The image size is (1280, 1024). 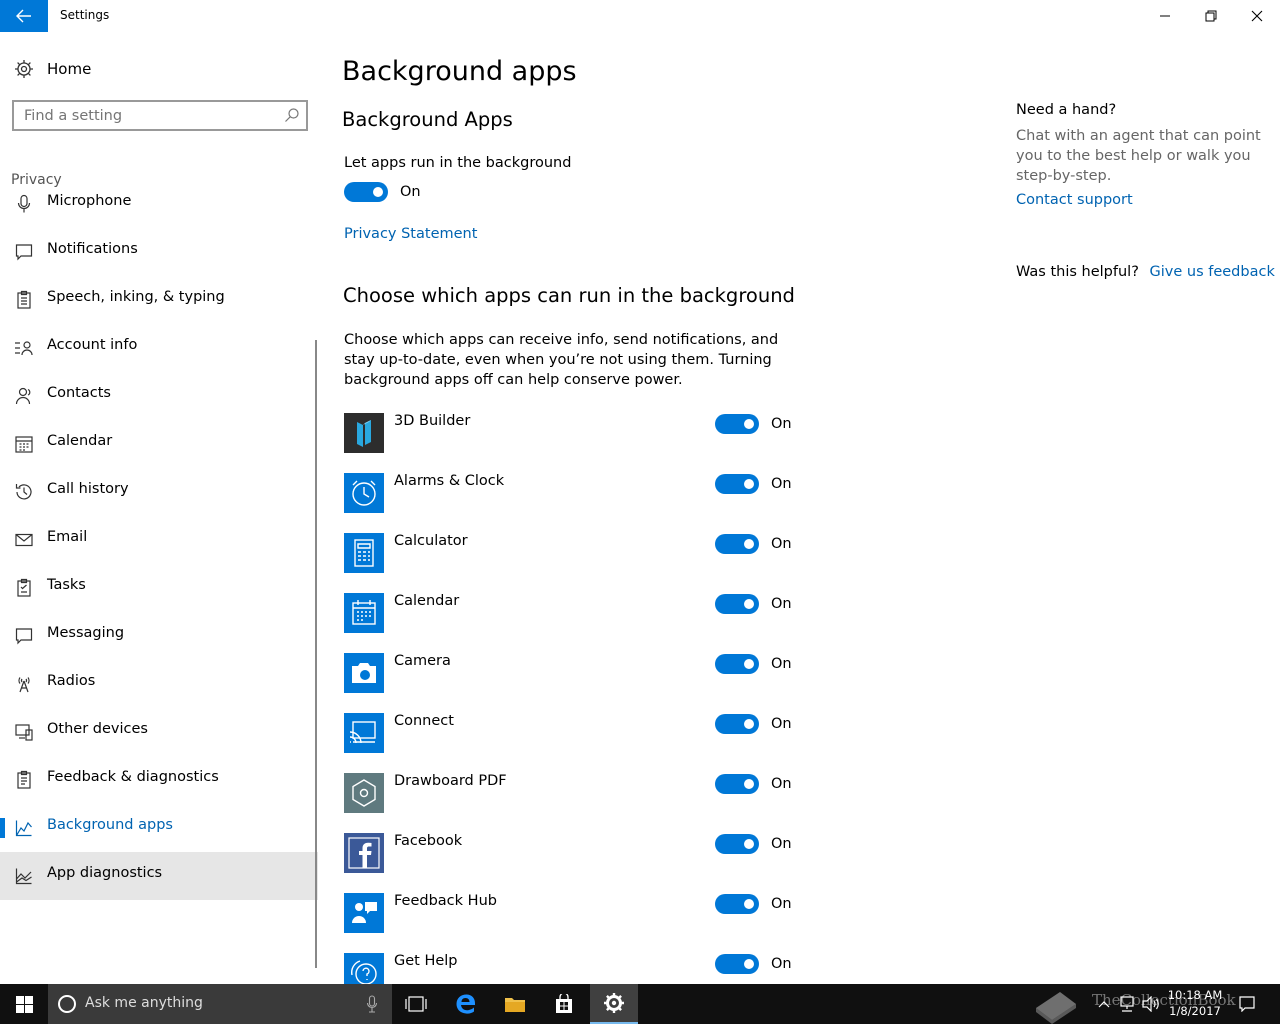 What do you see at coordinates (220, 1004) in the screenshot?
I see `cortana-search-box: Ask me anything` at bounding box center [220, 1004].